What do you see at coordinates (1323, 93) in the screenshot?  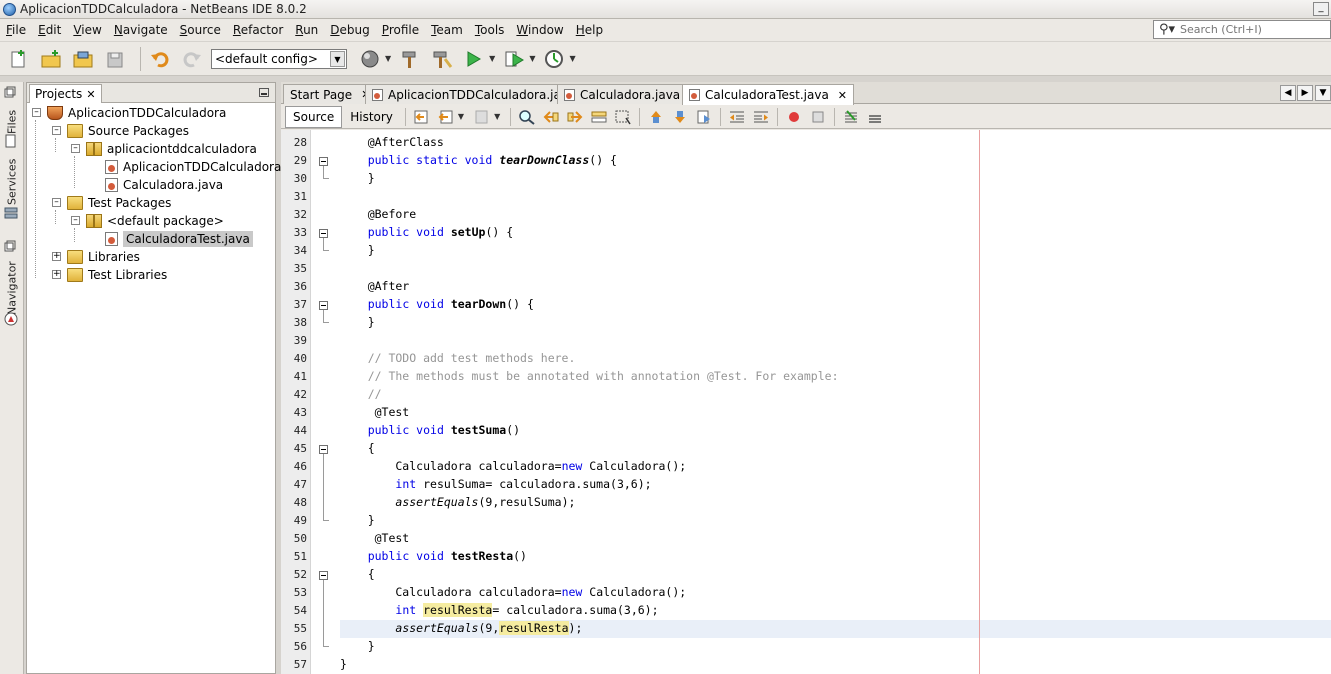 I see `show-opened-documents-icon: ▼` at bounding box center [1323, 93].